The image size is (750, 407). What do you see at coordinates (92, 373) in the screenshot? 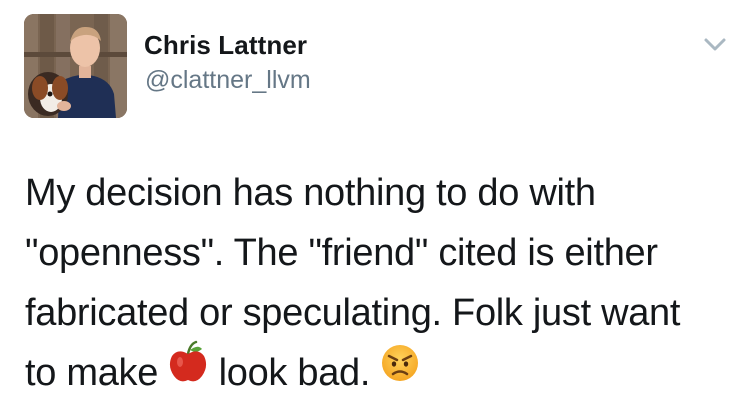
I see `tweet-text-segment: to make` at bounding box center [92, 373].